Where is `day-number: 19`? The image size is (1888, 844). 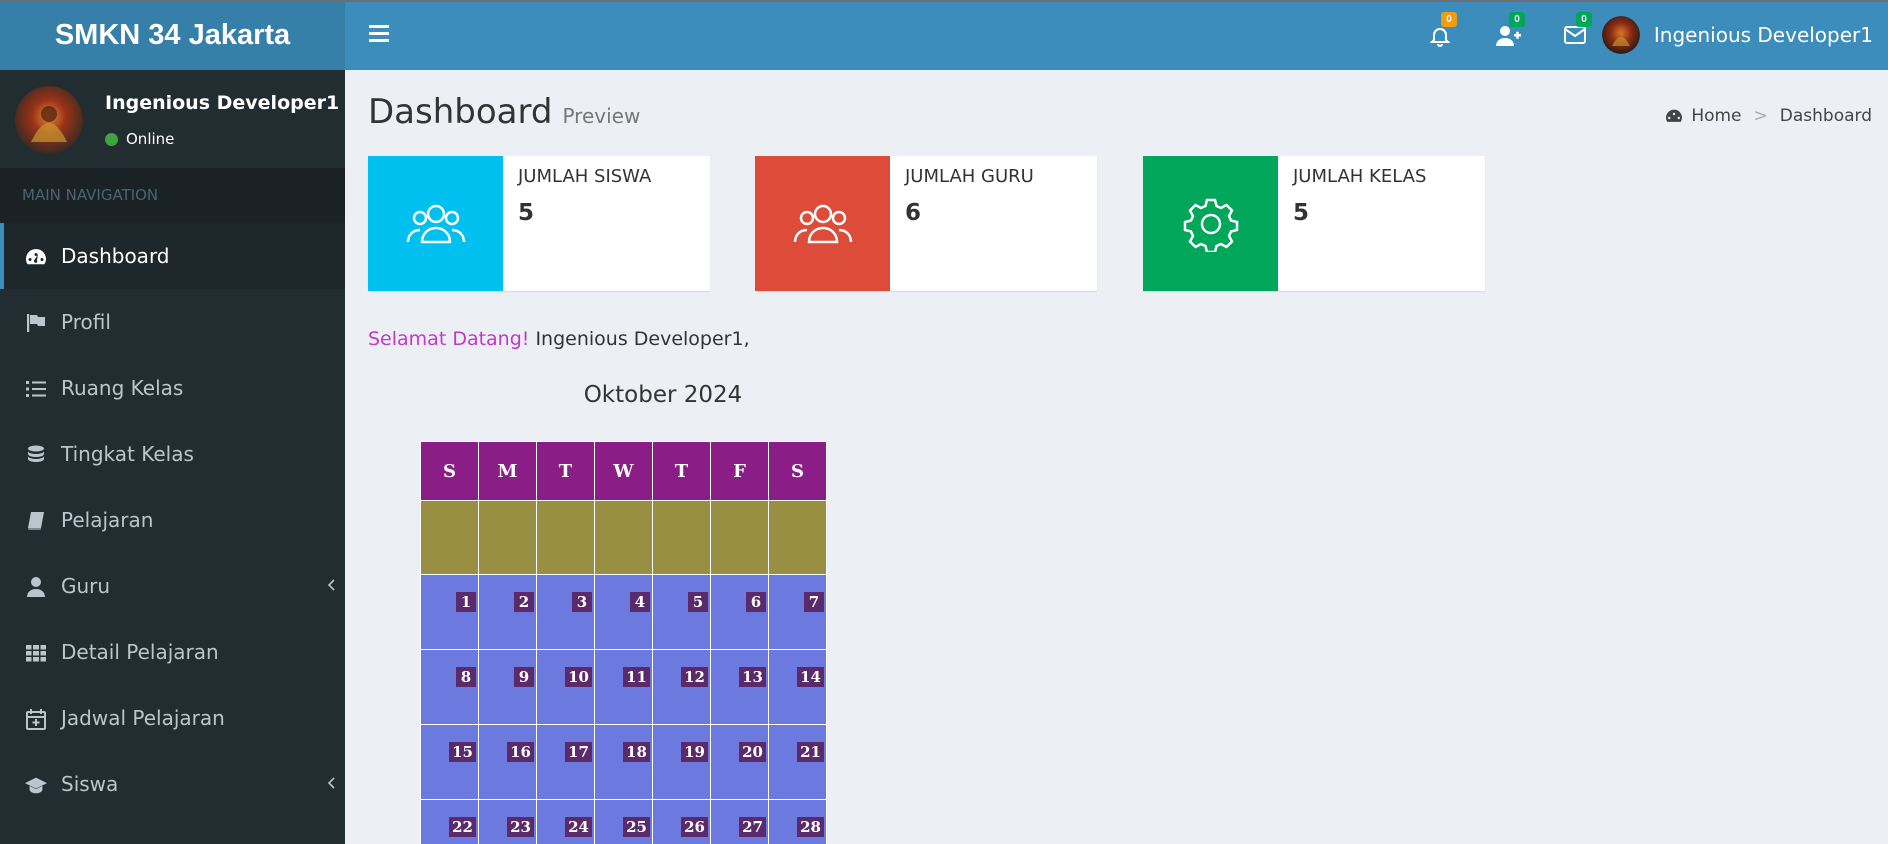
day-number: 19 is located at coordinates (694, 752).